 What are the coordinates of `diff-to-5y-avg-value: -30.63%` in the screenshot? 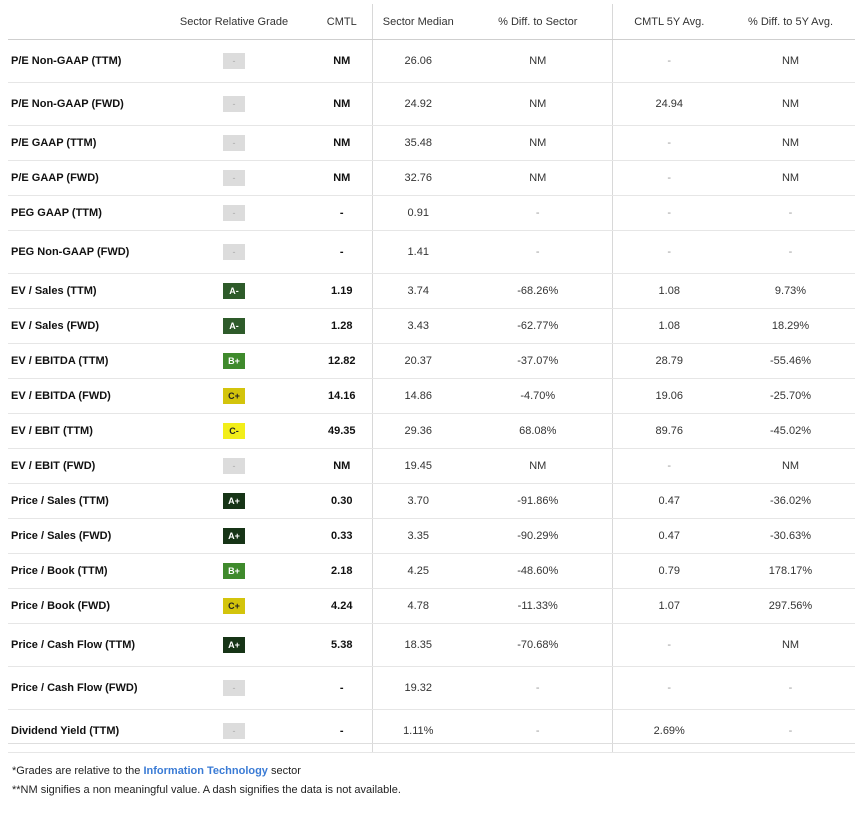 It's located at (790, 536).